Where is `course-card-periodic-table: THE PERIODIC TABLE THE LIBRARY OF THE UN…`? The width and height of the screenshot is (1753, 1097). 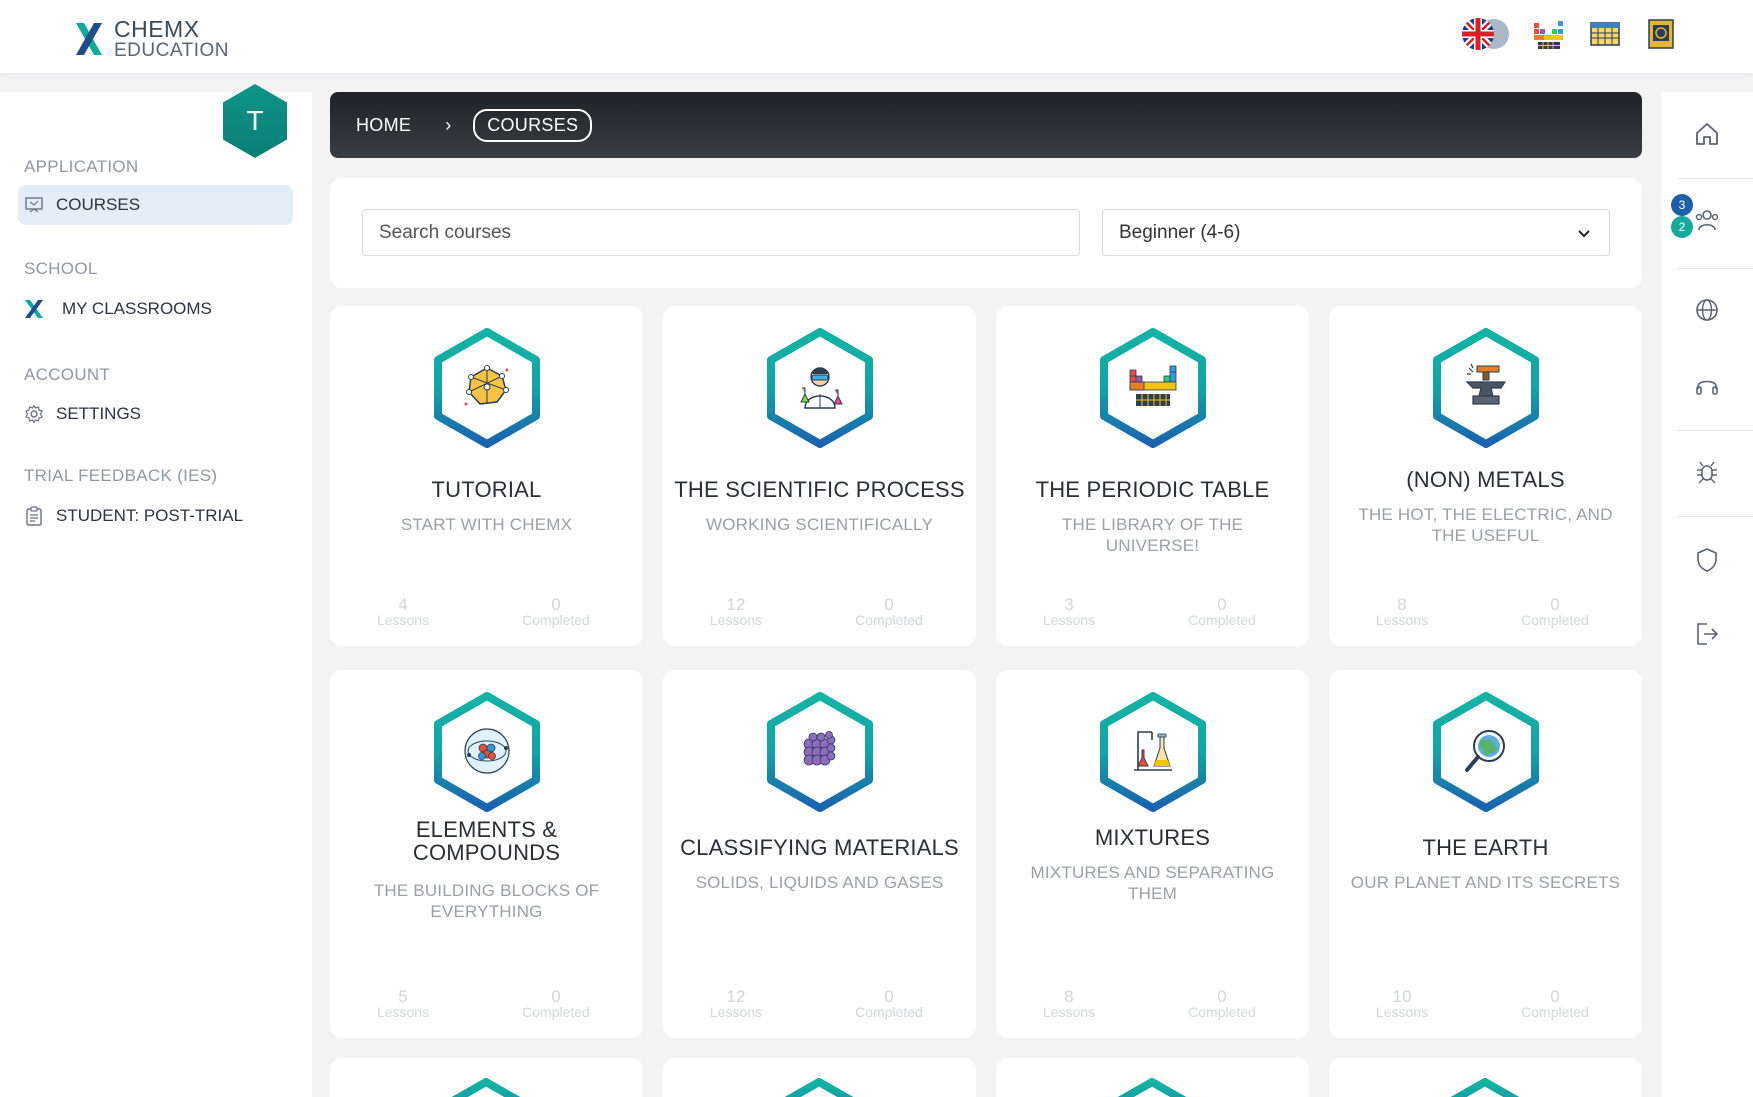 course-card-periodic-table: THE PERIODIC TABLE THE LIBRARY OF THE UN… is located at coordinates (1152, 476).